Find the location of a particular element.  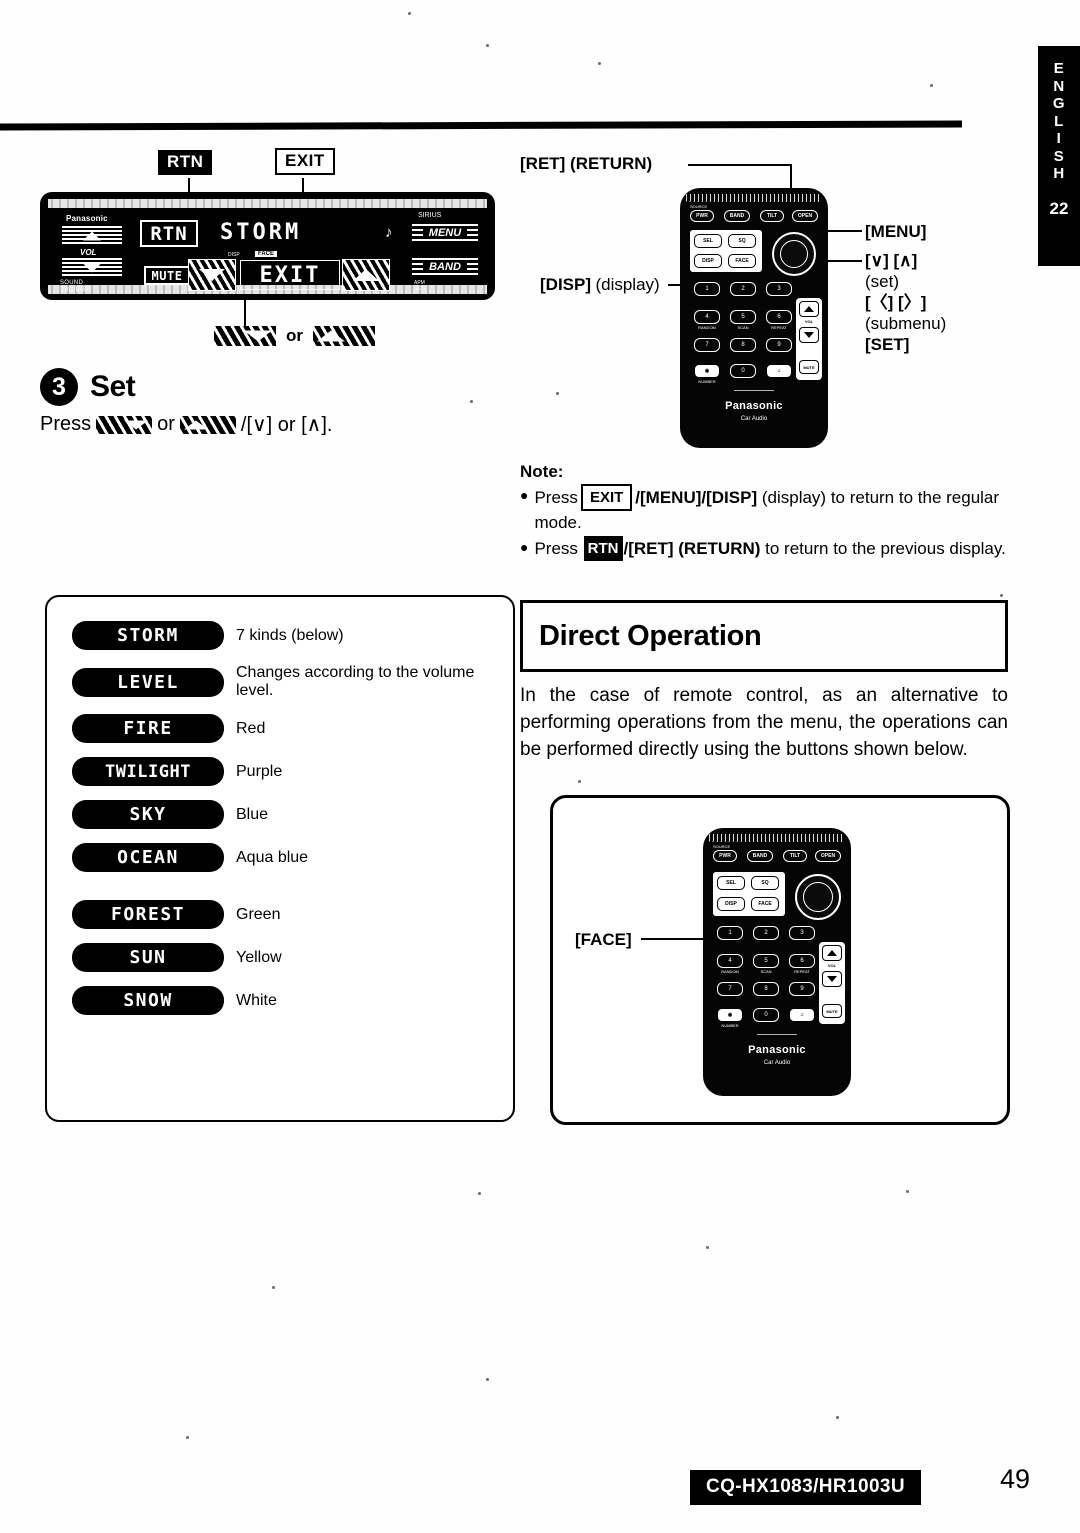

music-note-icon: ♪ is located at coordinates (389, 232).